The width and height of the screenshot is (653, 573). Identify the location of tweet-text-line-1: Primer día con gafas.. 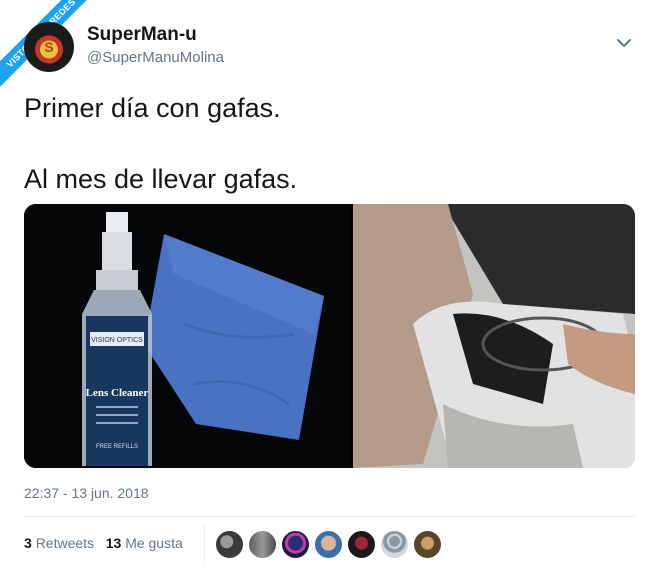
(152, 108).